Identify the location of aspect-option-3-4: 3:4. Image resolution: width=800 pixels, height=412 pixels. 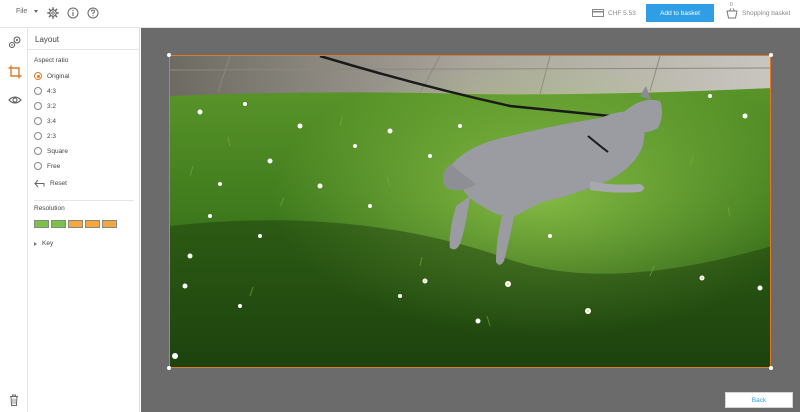
(45, 121).